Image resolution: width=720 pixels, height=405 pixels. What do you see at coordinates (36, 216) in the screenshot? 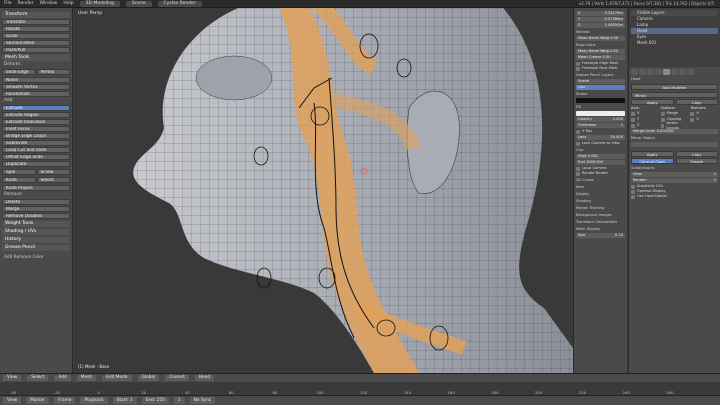
I see `remove-doubles-button: Remove Doubles` at bounding box center [36, 216].